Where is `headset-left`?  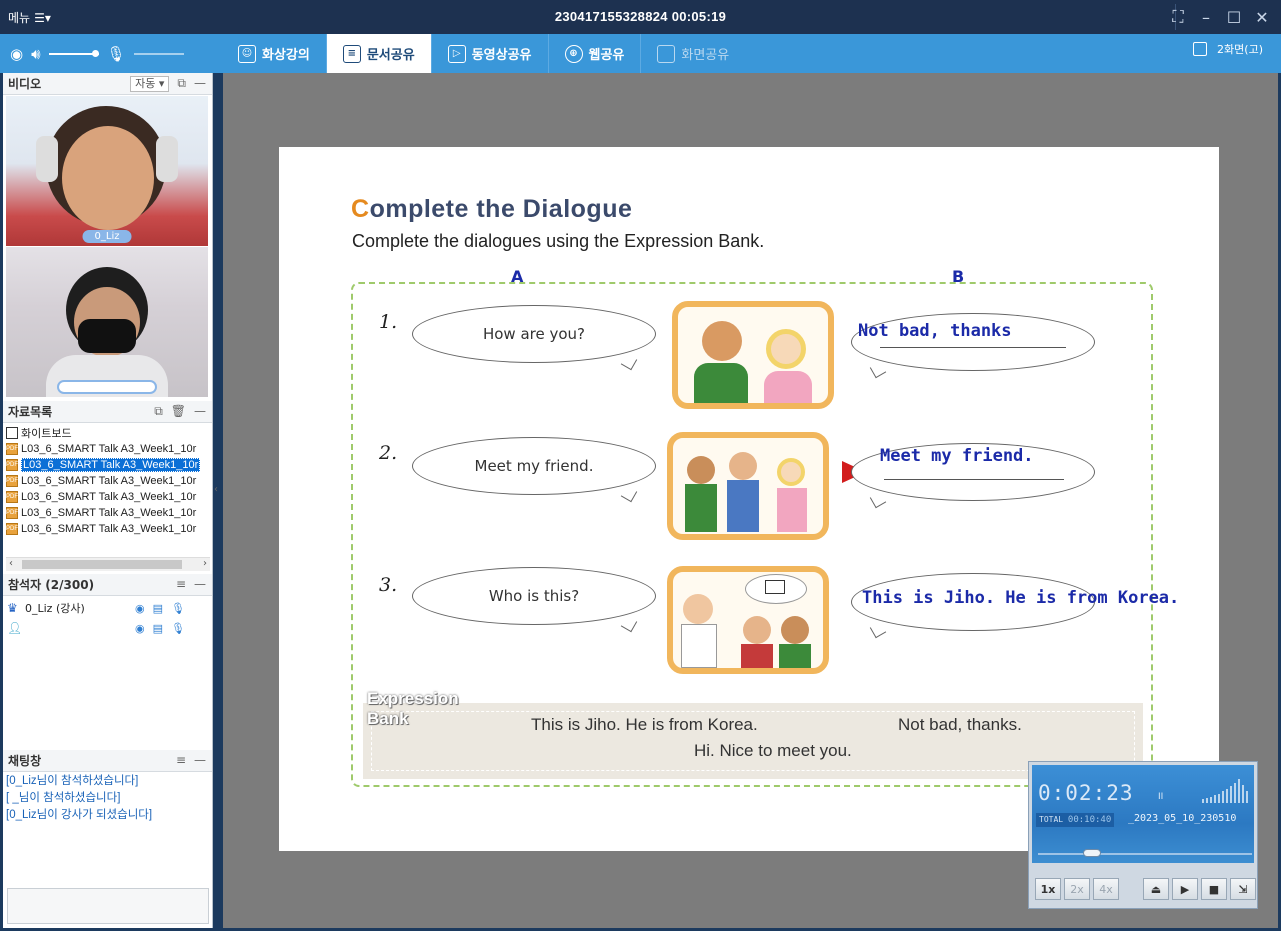 headset-left is located at coordinates (47, 159).